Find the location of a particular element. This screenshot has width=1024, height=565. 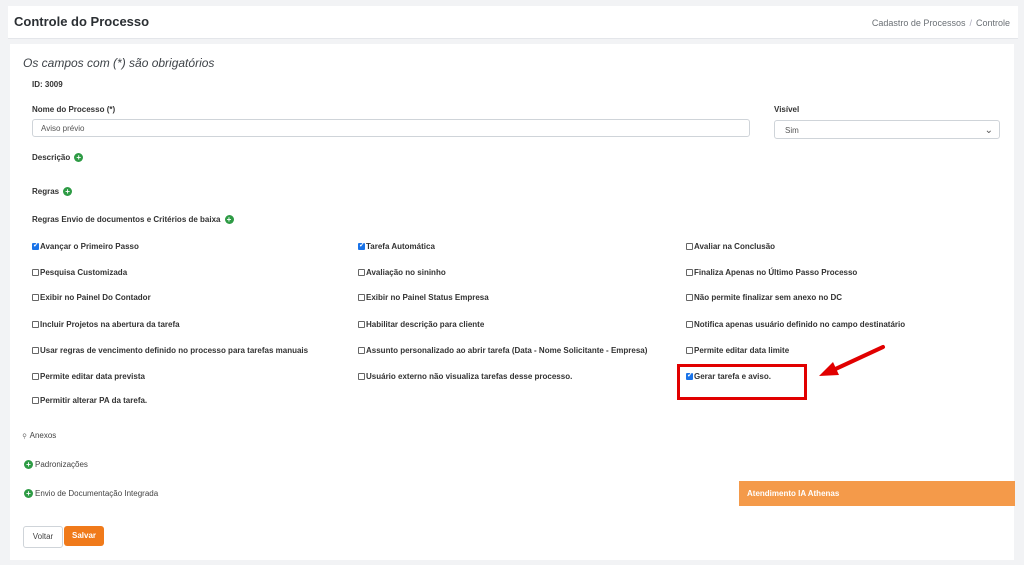

padronizacoes-label: Padronizações is located at coordinates (61, 464).